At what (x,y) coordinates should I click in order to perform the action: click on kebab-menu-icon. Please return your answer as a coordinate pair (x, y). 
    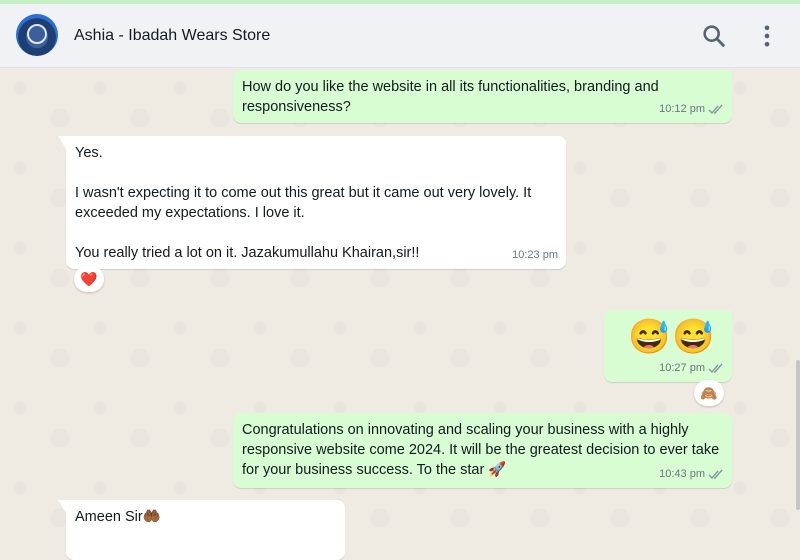
    Looking at the image, I should click on (767, 36).